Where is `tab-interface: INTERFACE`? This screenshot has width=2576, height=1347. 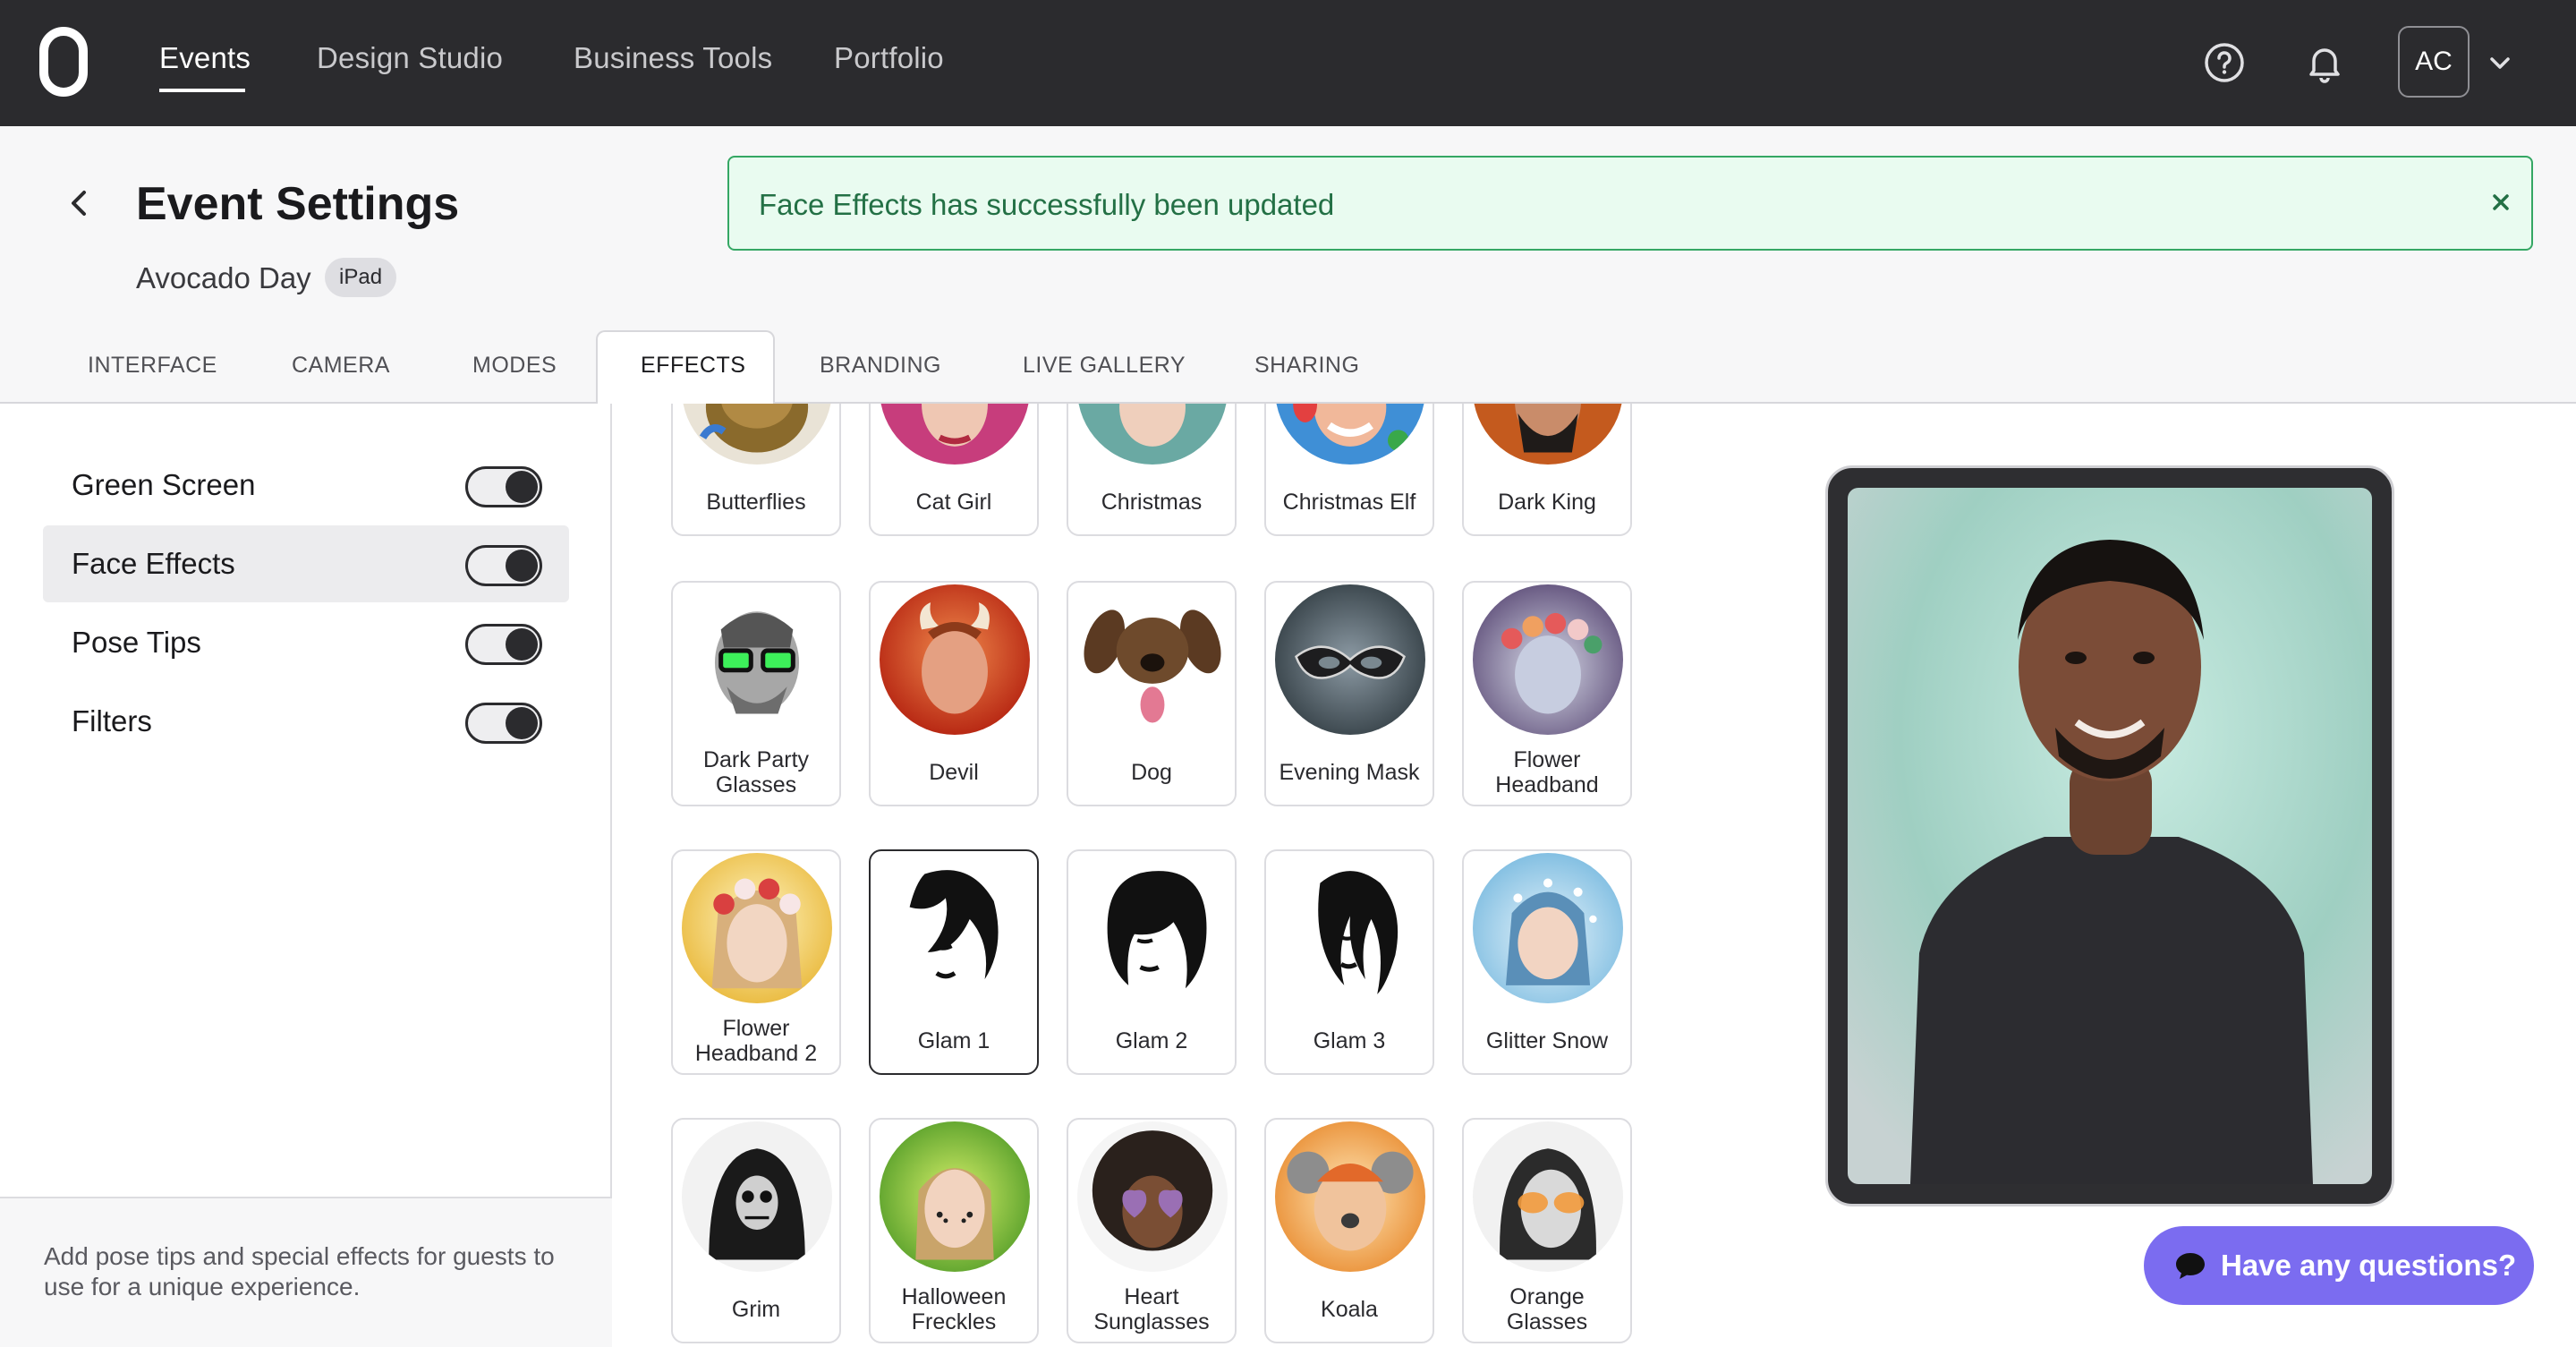
tab-interface: INTERFACE is located at coordinates (152, 366).